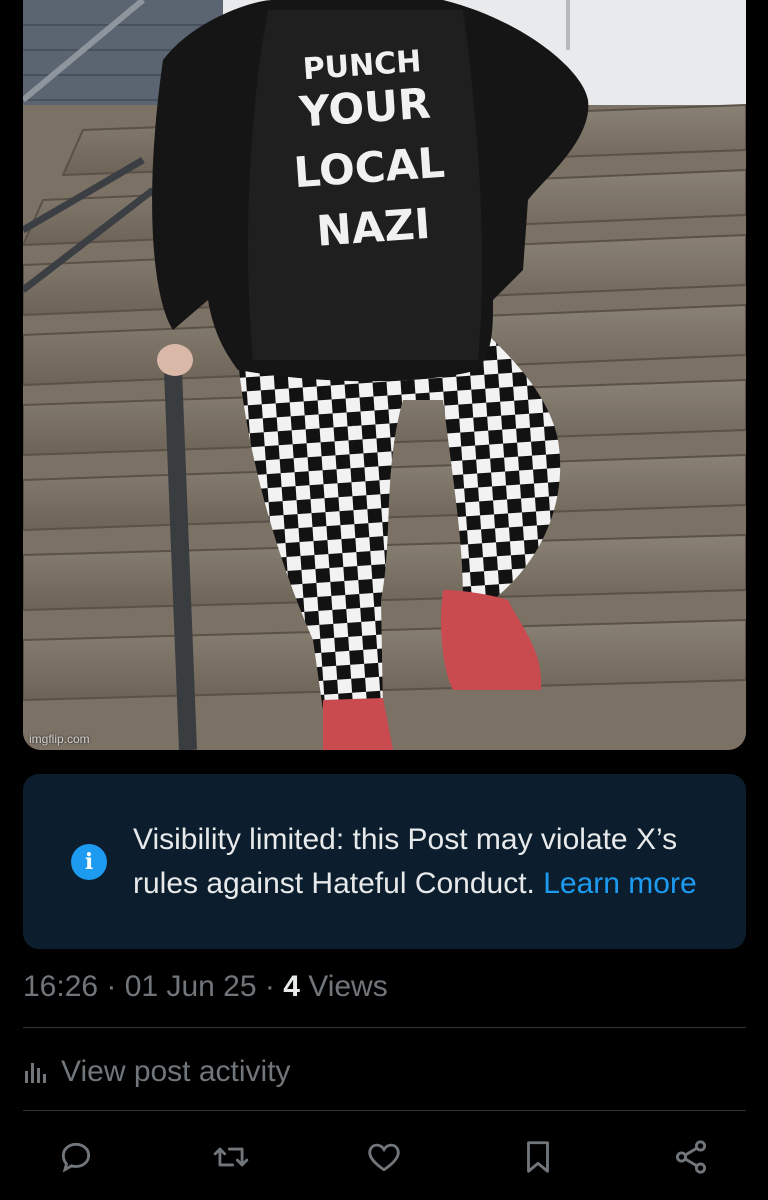 Image resolution: width=768 pixels, height=1200 pixels. I want to click on repost-icon, so click(231, 1157).